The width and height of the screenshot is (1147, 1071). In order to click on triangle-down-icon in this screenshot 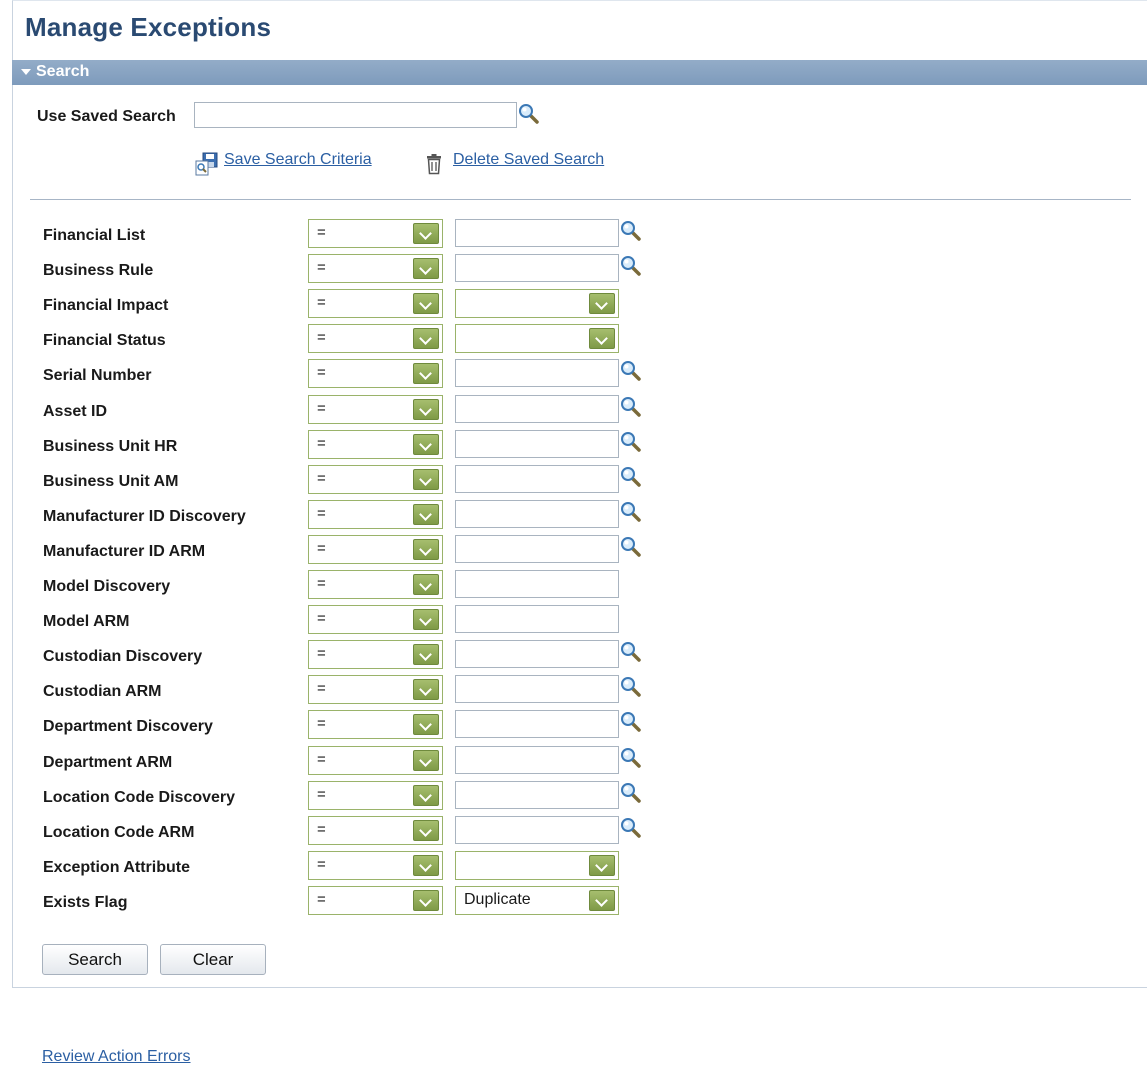, I will do `click(26, 72)`.